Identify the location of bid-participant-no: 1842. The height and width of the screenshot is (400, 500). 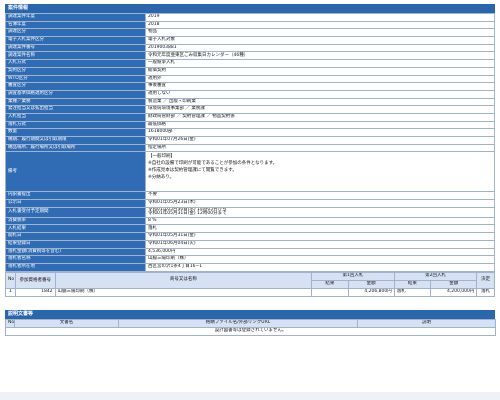
(35, 292).